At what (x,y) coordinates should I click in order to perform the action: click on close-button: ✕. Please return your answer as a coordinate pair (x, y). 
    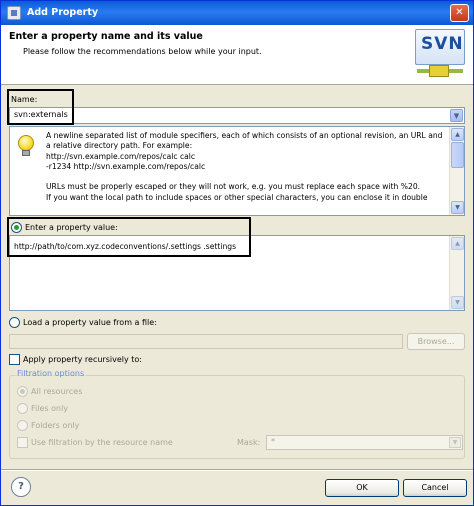
    Looking at the image, I should click on (459, 13).